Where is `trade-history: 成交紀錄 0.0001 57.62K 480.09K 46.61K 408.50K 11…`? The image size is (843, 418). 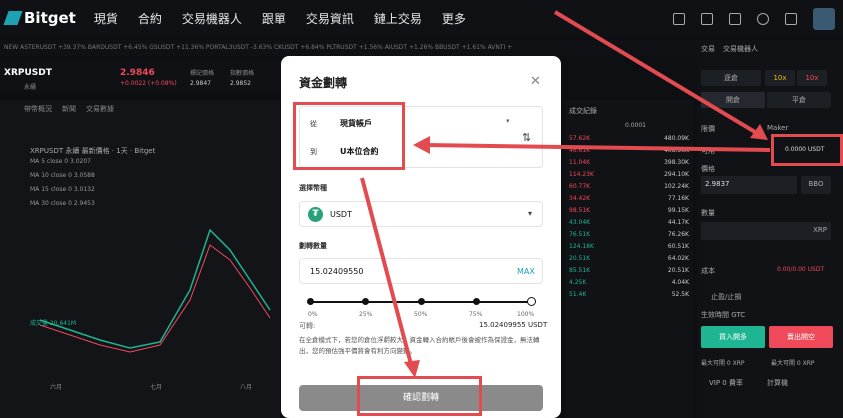
trade-history: 成交紀錄 0.0001 57.62K 480.09K 46.61K 408.50K 11… is located at coordinates (629, 259).